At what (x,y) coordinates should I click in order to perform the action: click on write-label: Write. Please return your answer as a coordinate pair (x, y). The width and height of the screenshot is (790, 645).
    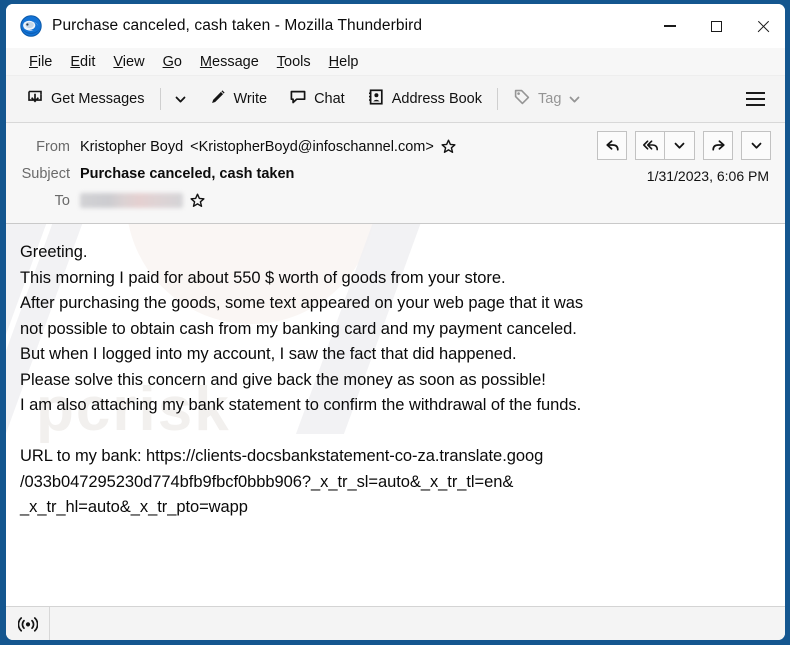
    Looking at the image, I should click on (250, 99).